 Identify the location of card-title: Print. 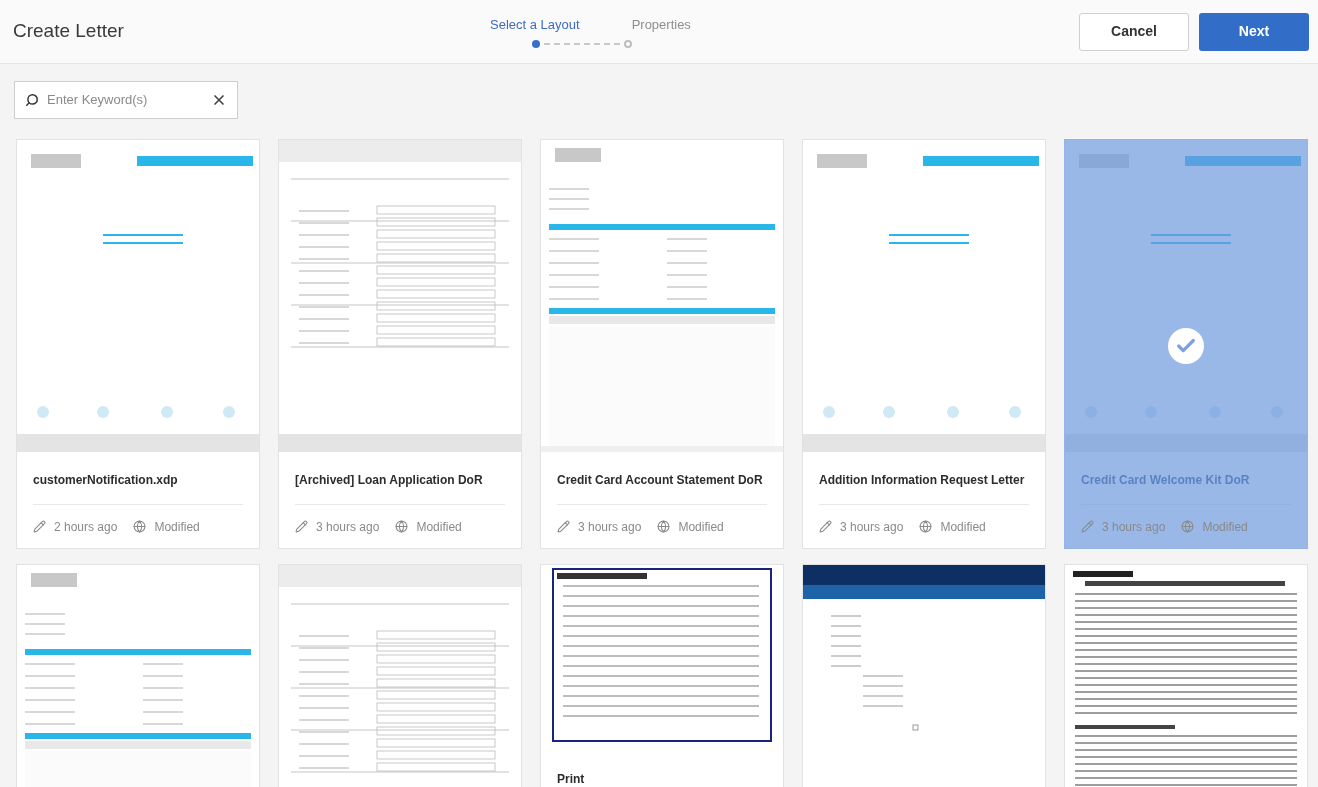
(571, 779).